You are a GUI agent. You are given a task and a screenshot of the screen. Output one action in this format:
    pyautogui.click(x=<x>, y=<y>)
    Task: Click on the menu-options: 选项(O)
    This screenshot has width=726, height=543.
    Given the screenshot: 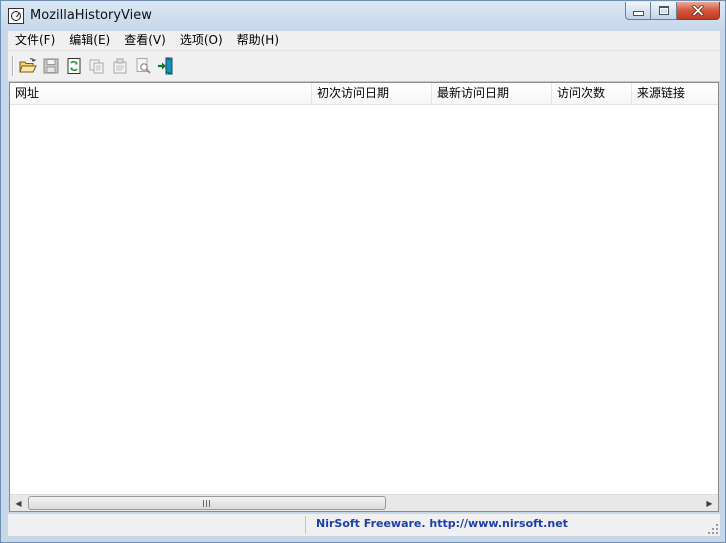 What is the action you would take?
    pyautogui.click(x=201, y=40)
    